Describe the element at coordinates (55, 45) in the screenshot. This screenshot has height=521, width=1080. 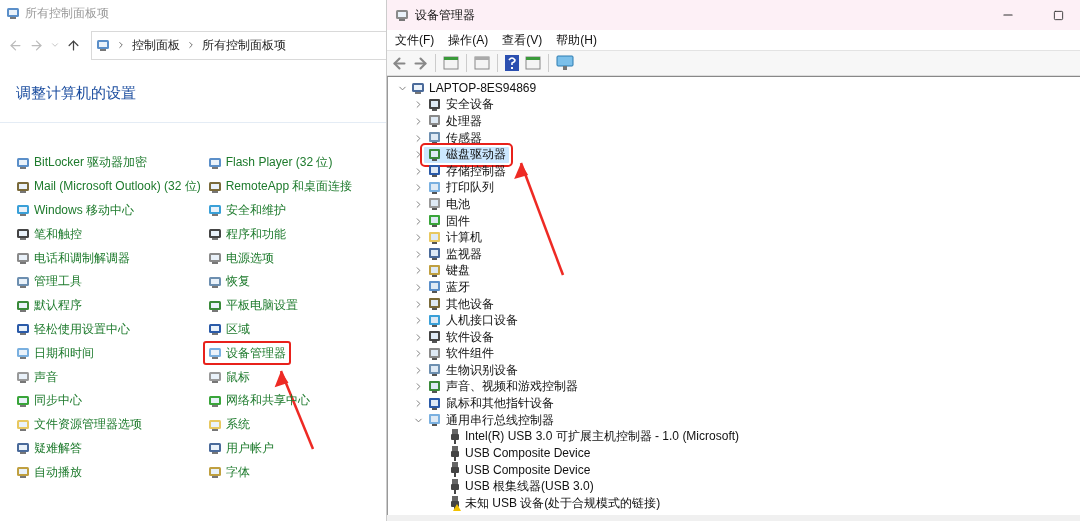
I see `recent-dropdown-icon` at that location.